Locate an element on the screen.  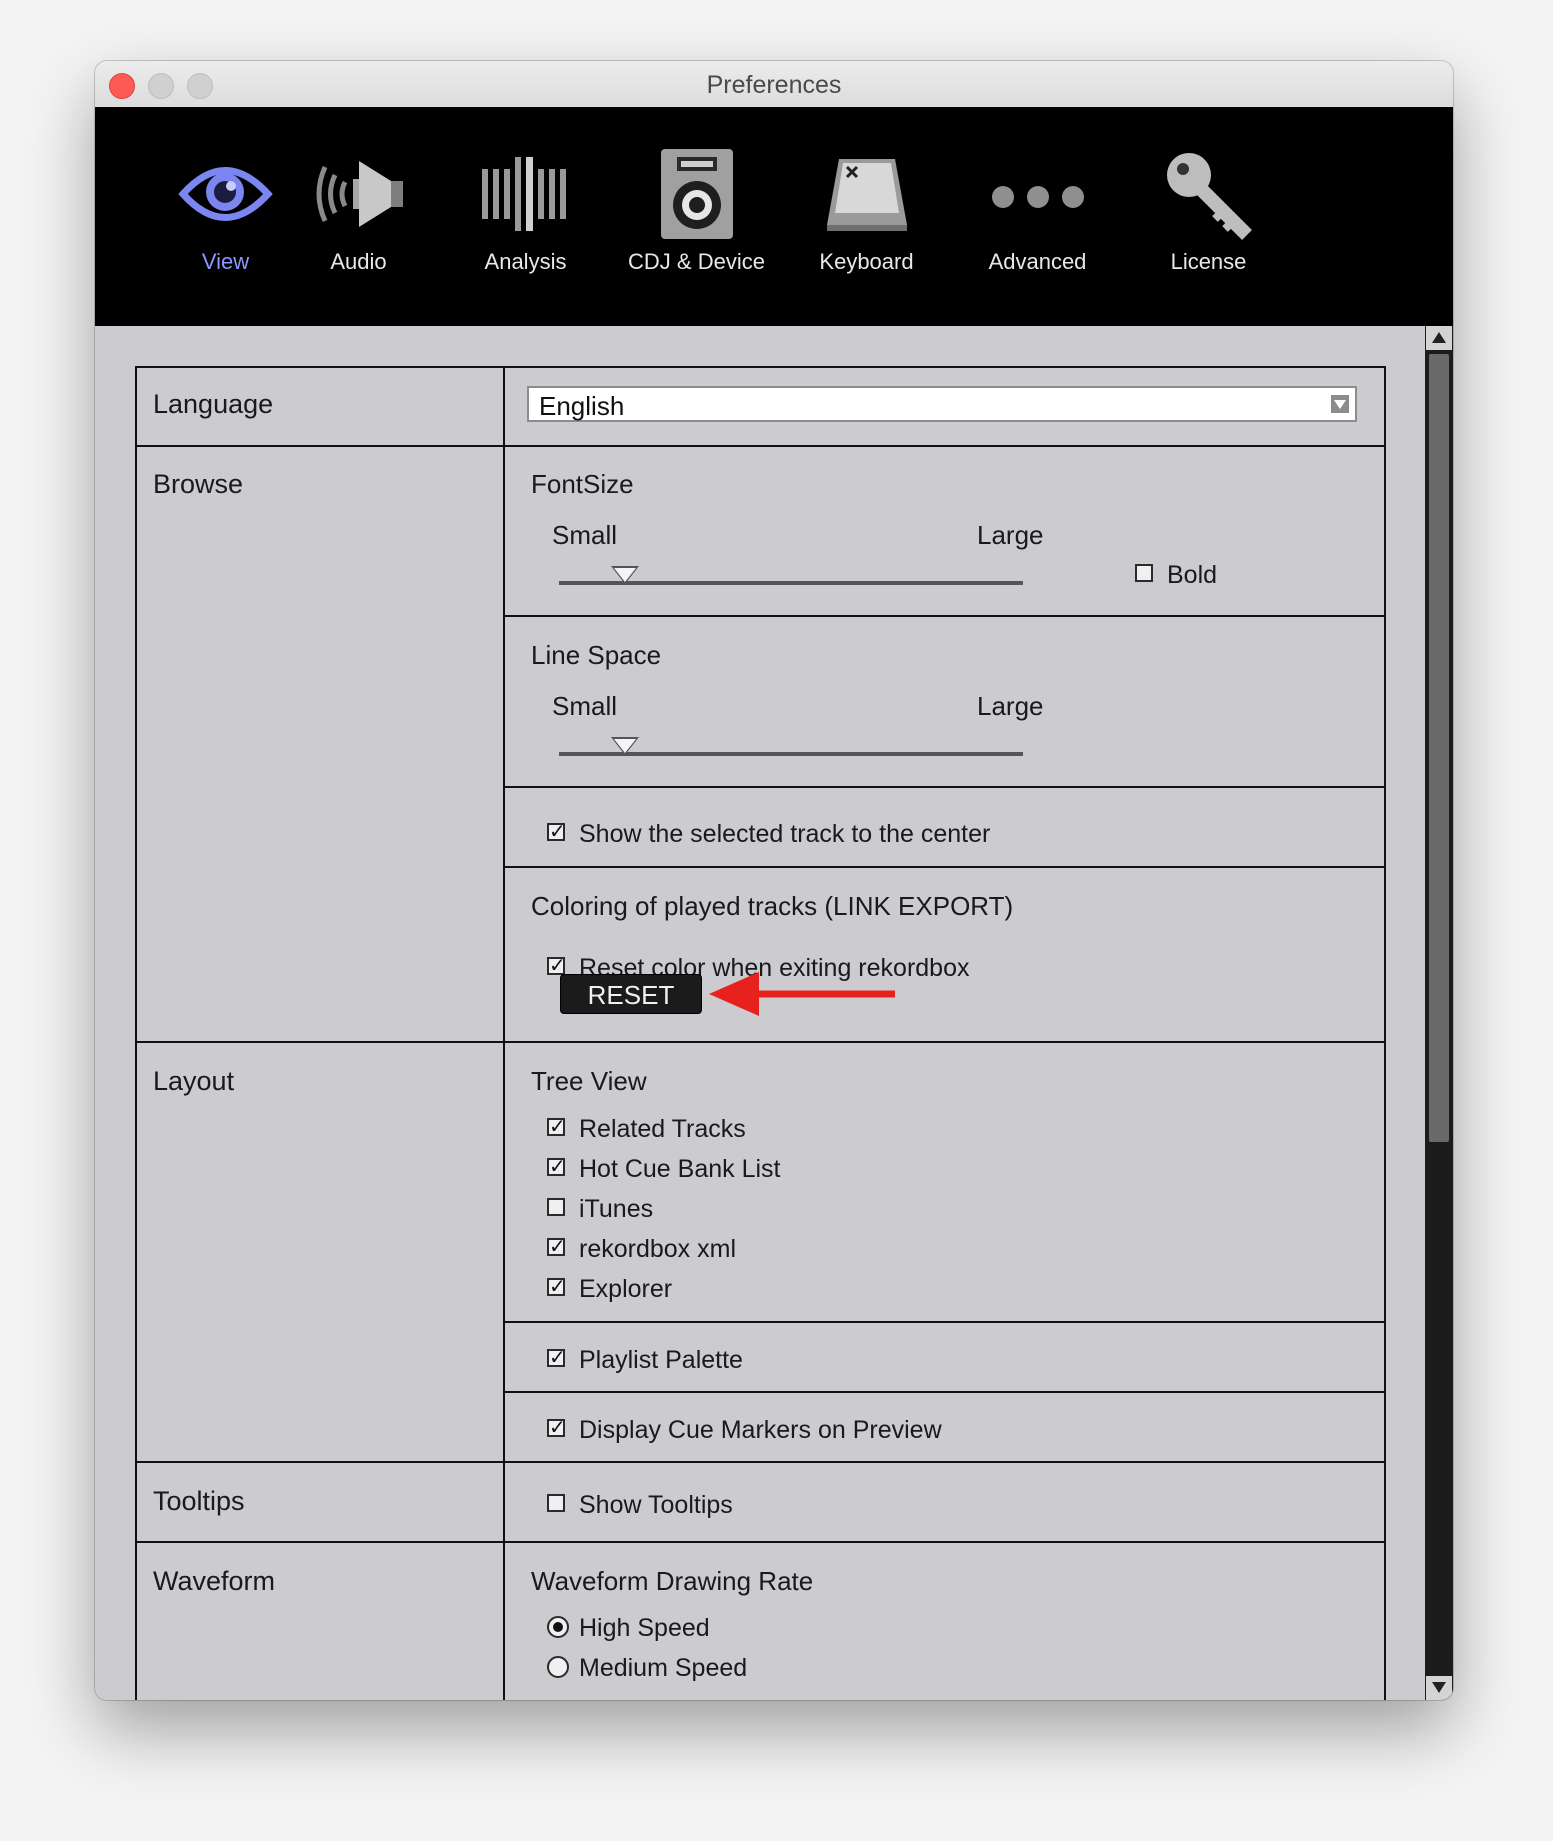
related-tracks-label: Related Tracks is located at coordinates (662, 1129).